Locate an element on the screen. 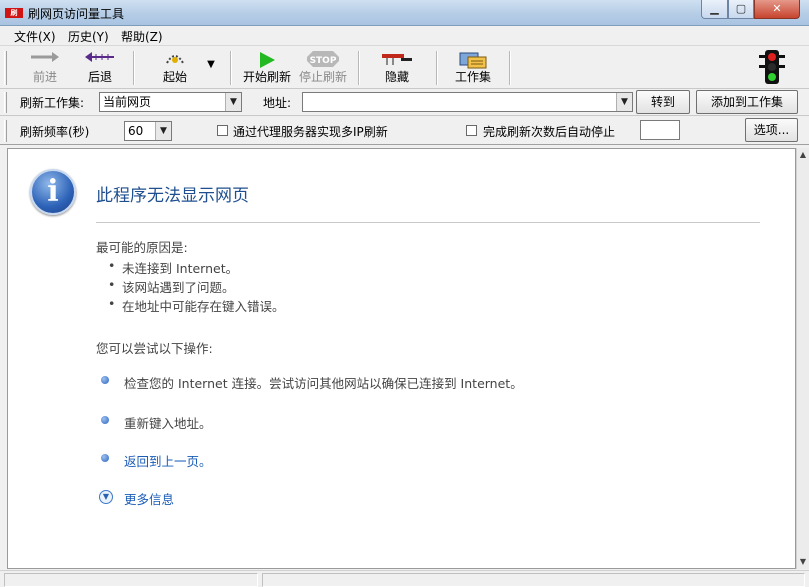 Image resolution: width=809 pixels, height=587 pixels. action-retype-address: 重新键入地址。 is located at coordinates (168, 423).